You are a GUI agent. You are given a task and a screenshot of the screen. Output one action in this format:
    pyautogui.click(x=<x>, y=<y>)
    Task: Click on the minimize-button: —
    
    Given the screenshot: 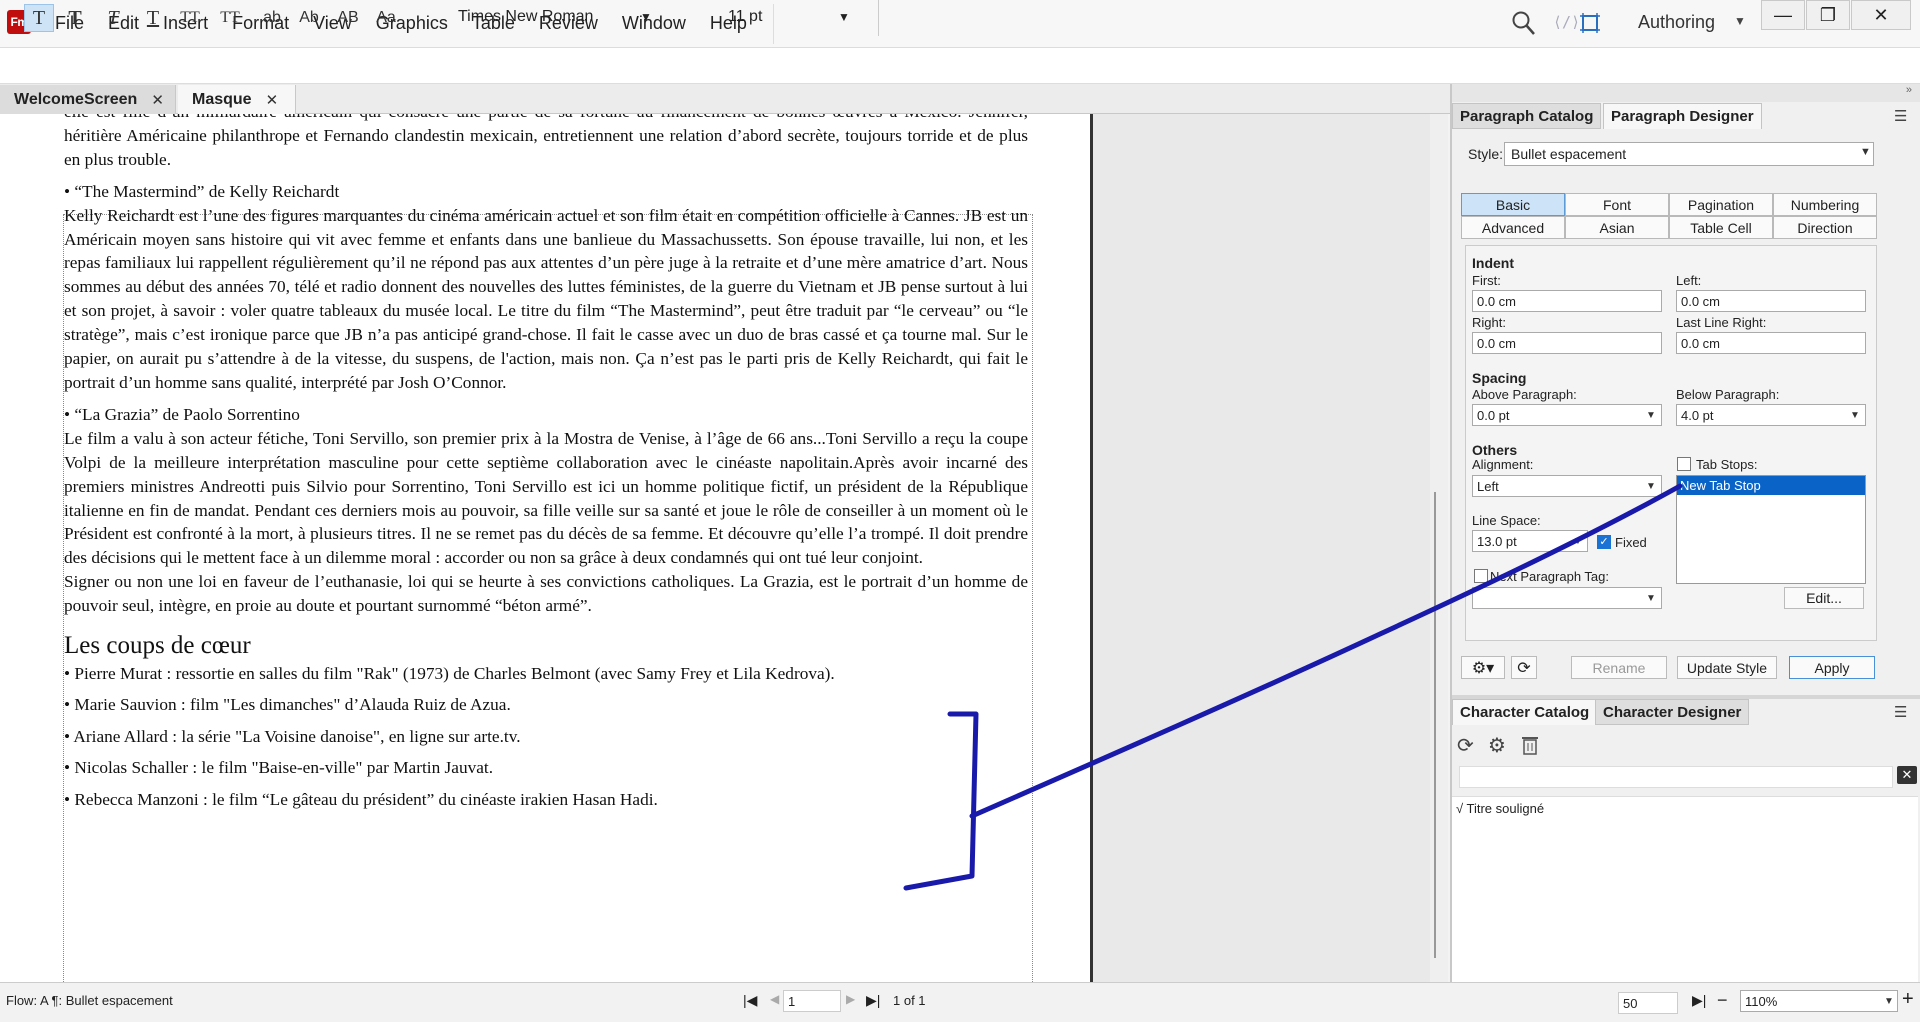 What is the action you would take?
    pyautogui.click(x=1783, y=15)
    